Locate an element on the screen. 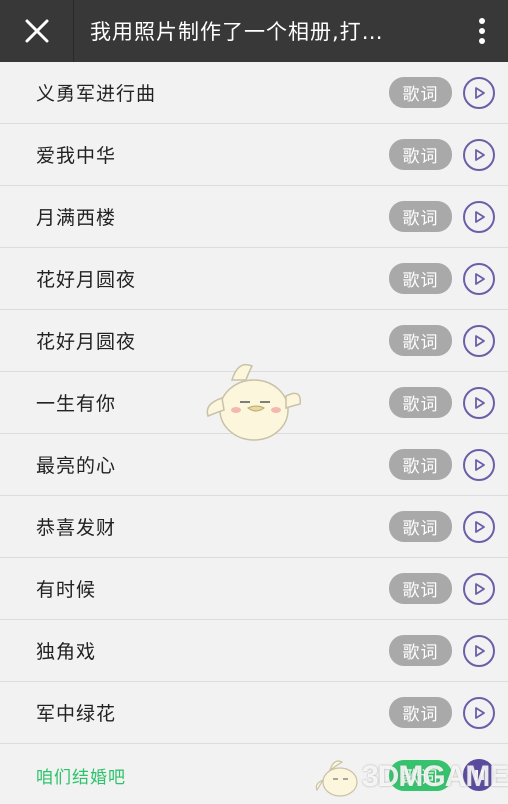 Image resolution: width=508 pixels, height=804 pixels. watermark-mascot-icon is located at coordinates (336, 778).